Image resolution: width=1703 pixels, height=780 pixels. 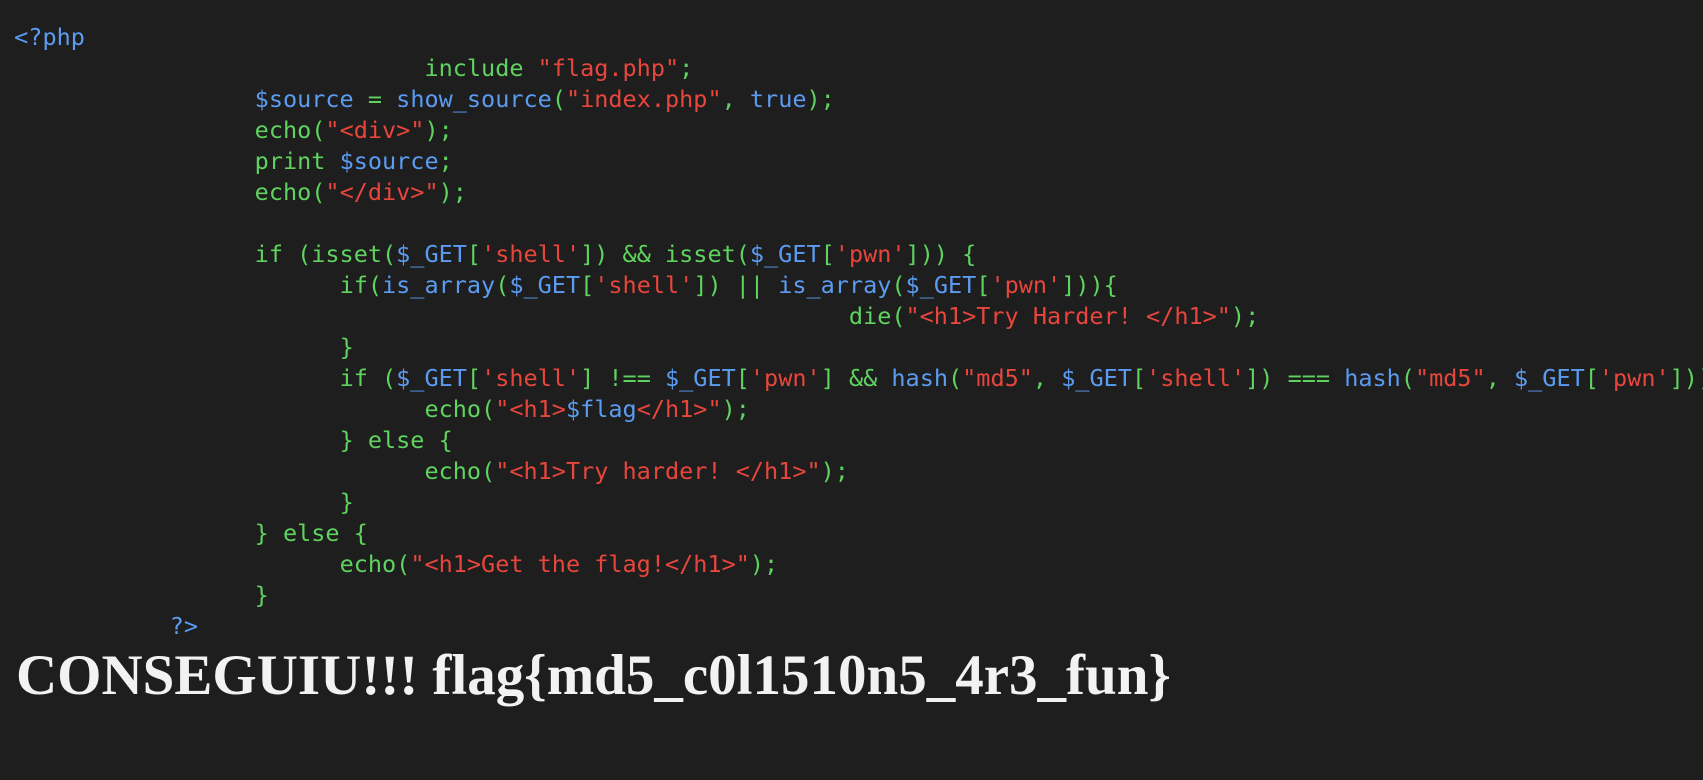 What do you see at coordinates (481, 68) in the screenshot?
I see `code-token: include` at bounding box center [481, 68].